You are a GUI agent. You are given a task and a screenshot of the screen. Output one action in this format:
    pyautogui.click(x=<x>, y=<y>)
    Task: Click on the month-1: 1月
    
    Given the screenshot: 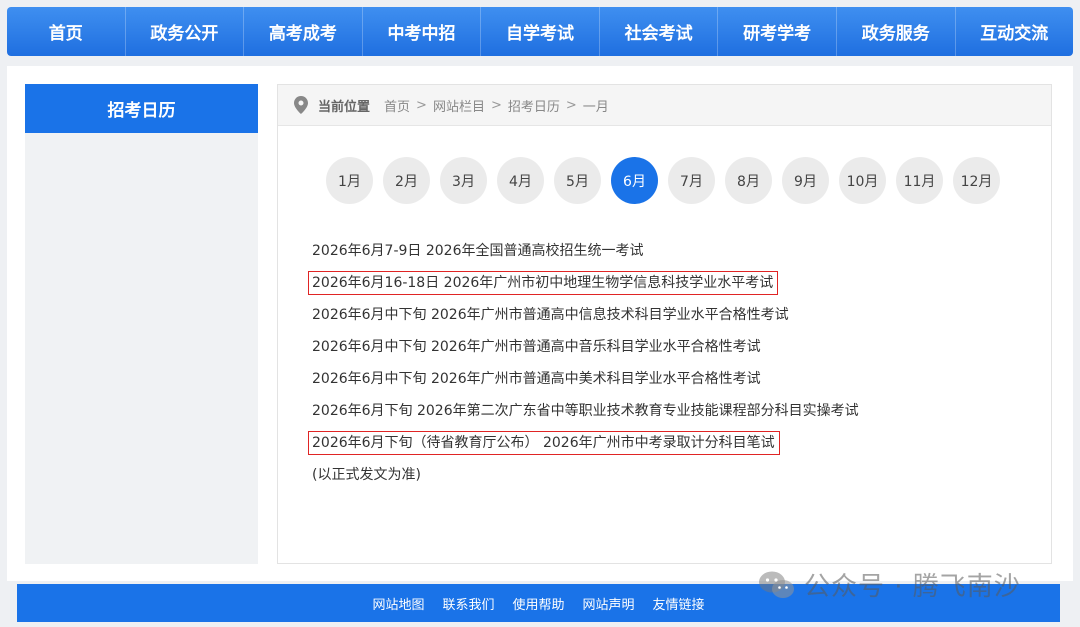 What is the action you would take?
    pyautogui.click(x=349, y=180)
    